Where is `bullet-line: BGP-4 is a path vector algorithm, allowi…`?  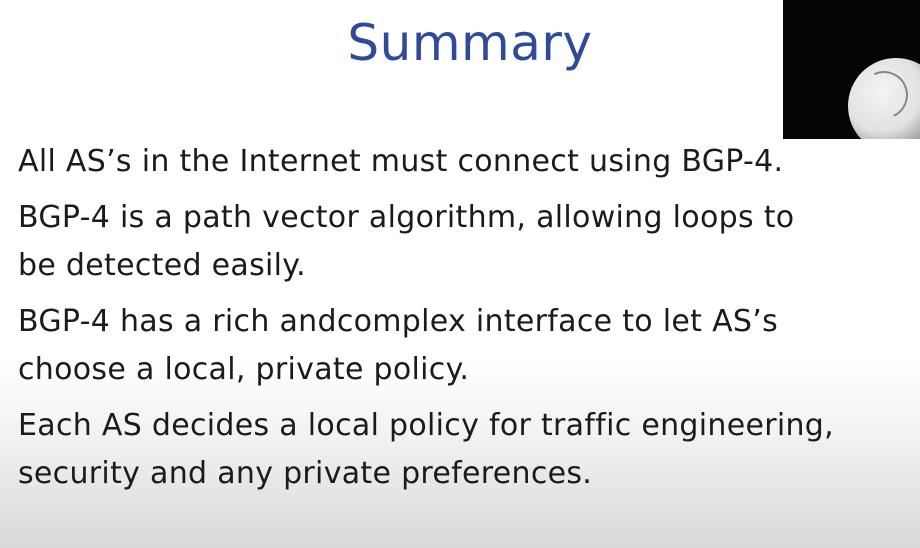 bullet-line: BGP-4 is a path vector algorithm, allowi… is located at coordinates (406, 217).